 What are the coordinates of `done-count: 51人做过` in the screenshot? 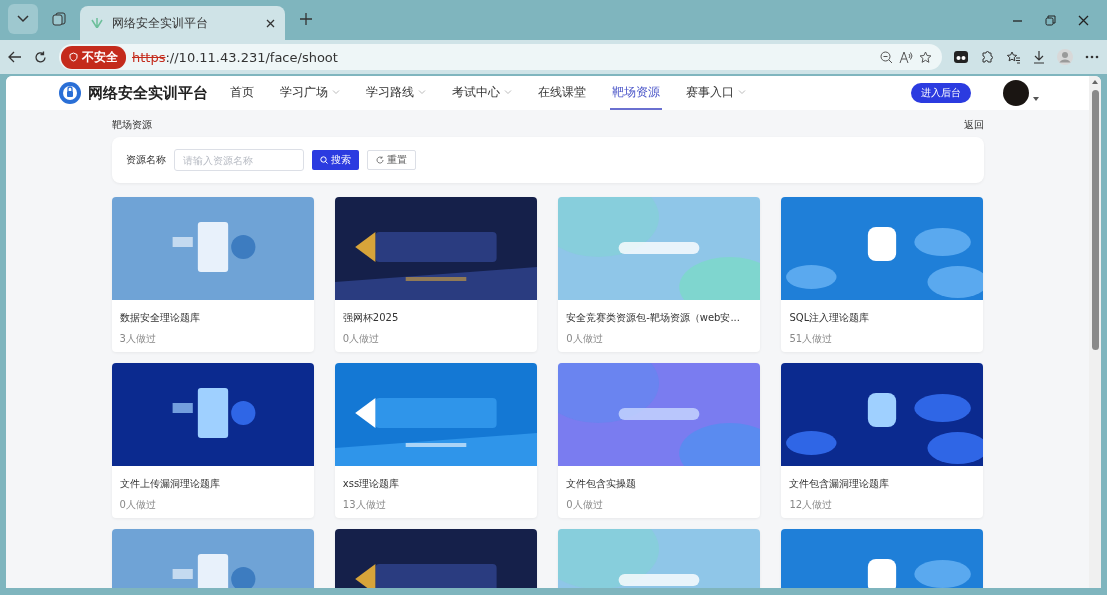 It's located at (811, 339).